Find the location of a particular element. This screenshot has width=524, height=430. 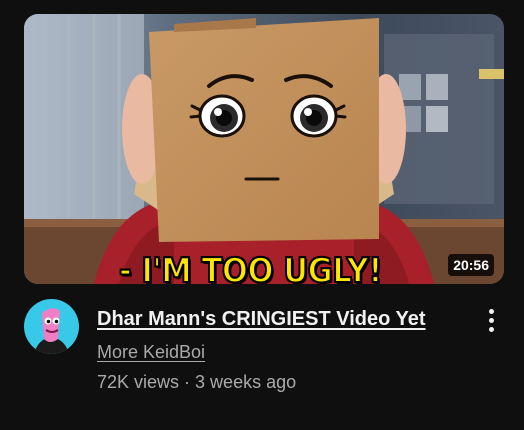

view-count: 72K views is located at coordinates (138, 382).